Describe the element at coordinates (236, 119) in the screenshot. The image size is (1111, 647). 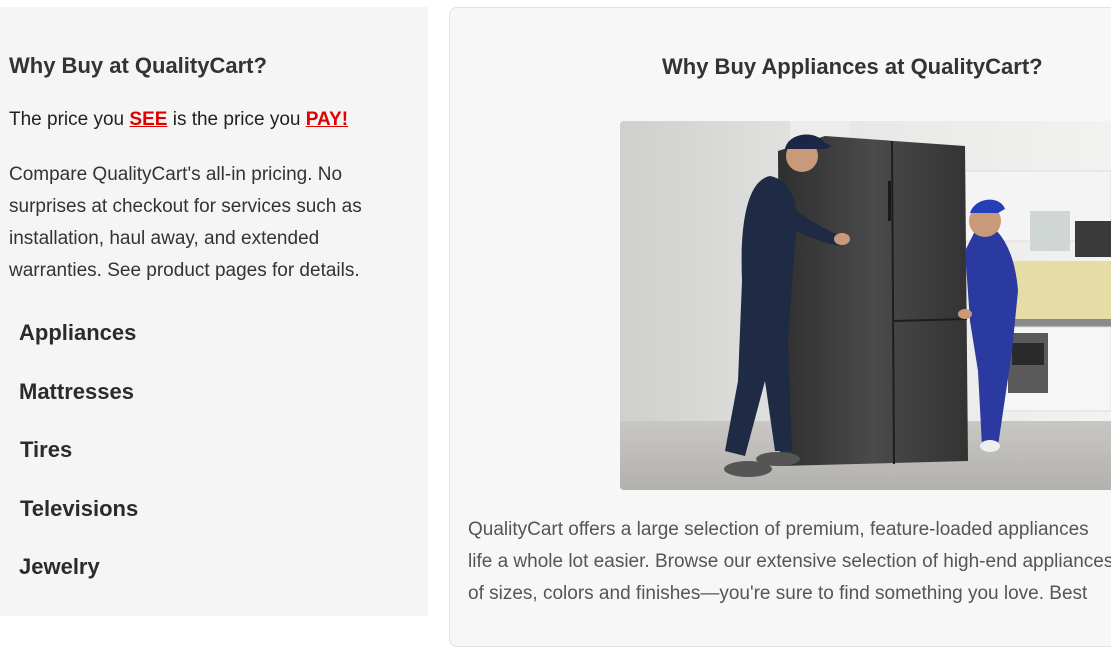
I see `price-middle: is the price you` at that location.